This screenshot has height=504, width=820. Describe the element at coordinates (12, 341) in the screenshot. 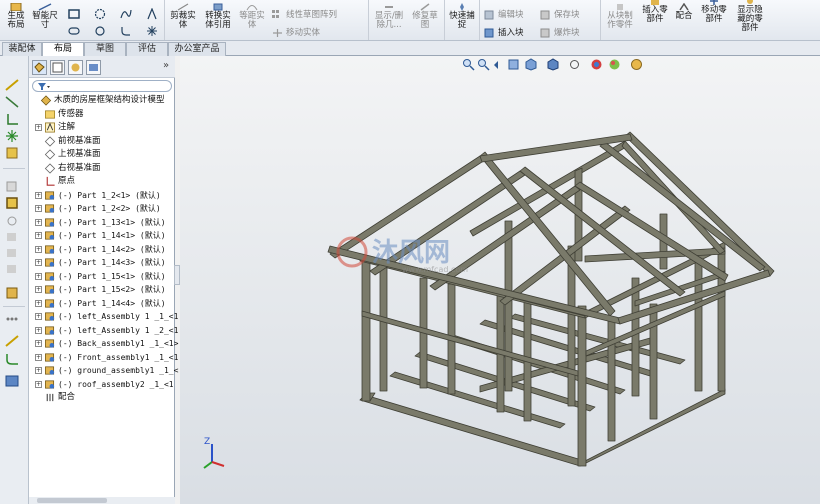

I see `dimension-tool` at that location.